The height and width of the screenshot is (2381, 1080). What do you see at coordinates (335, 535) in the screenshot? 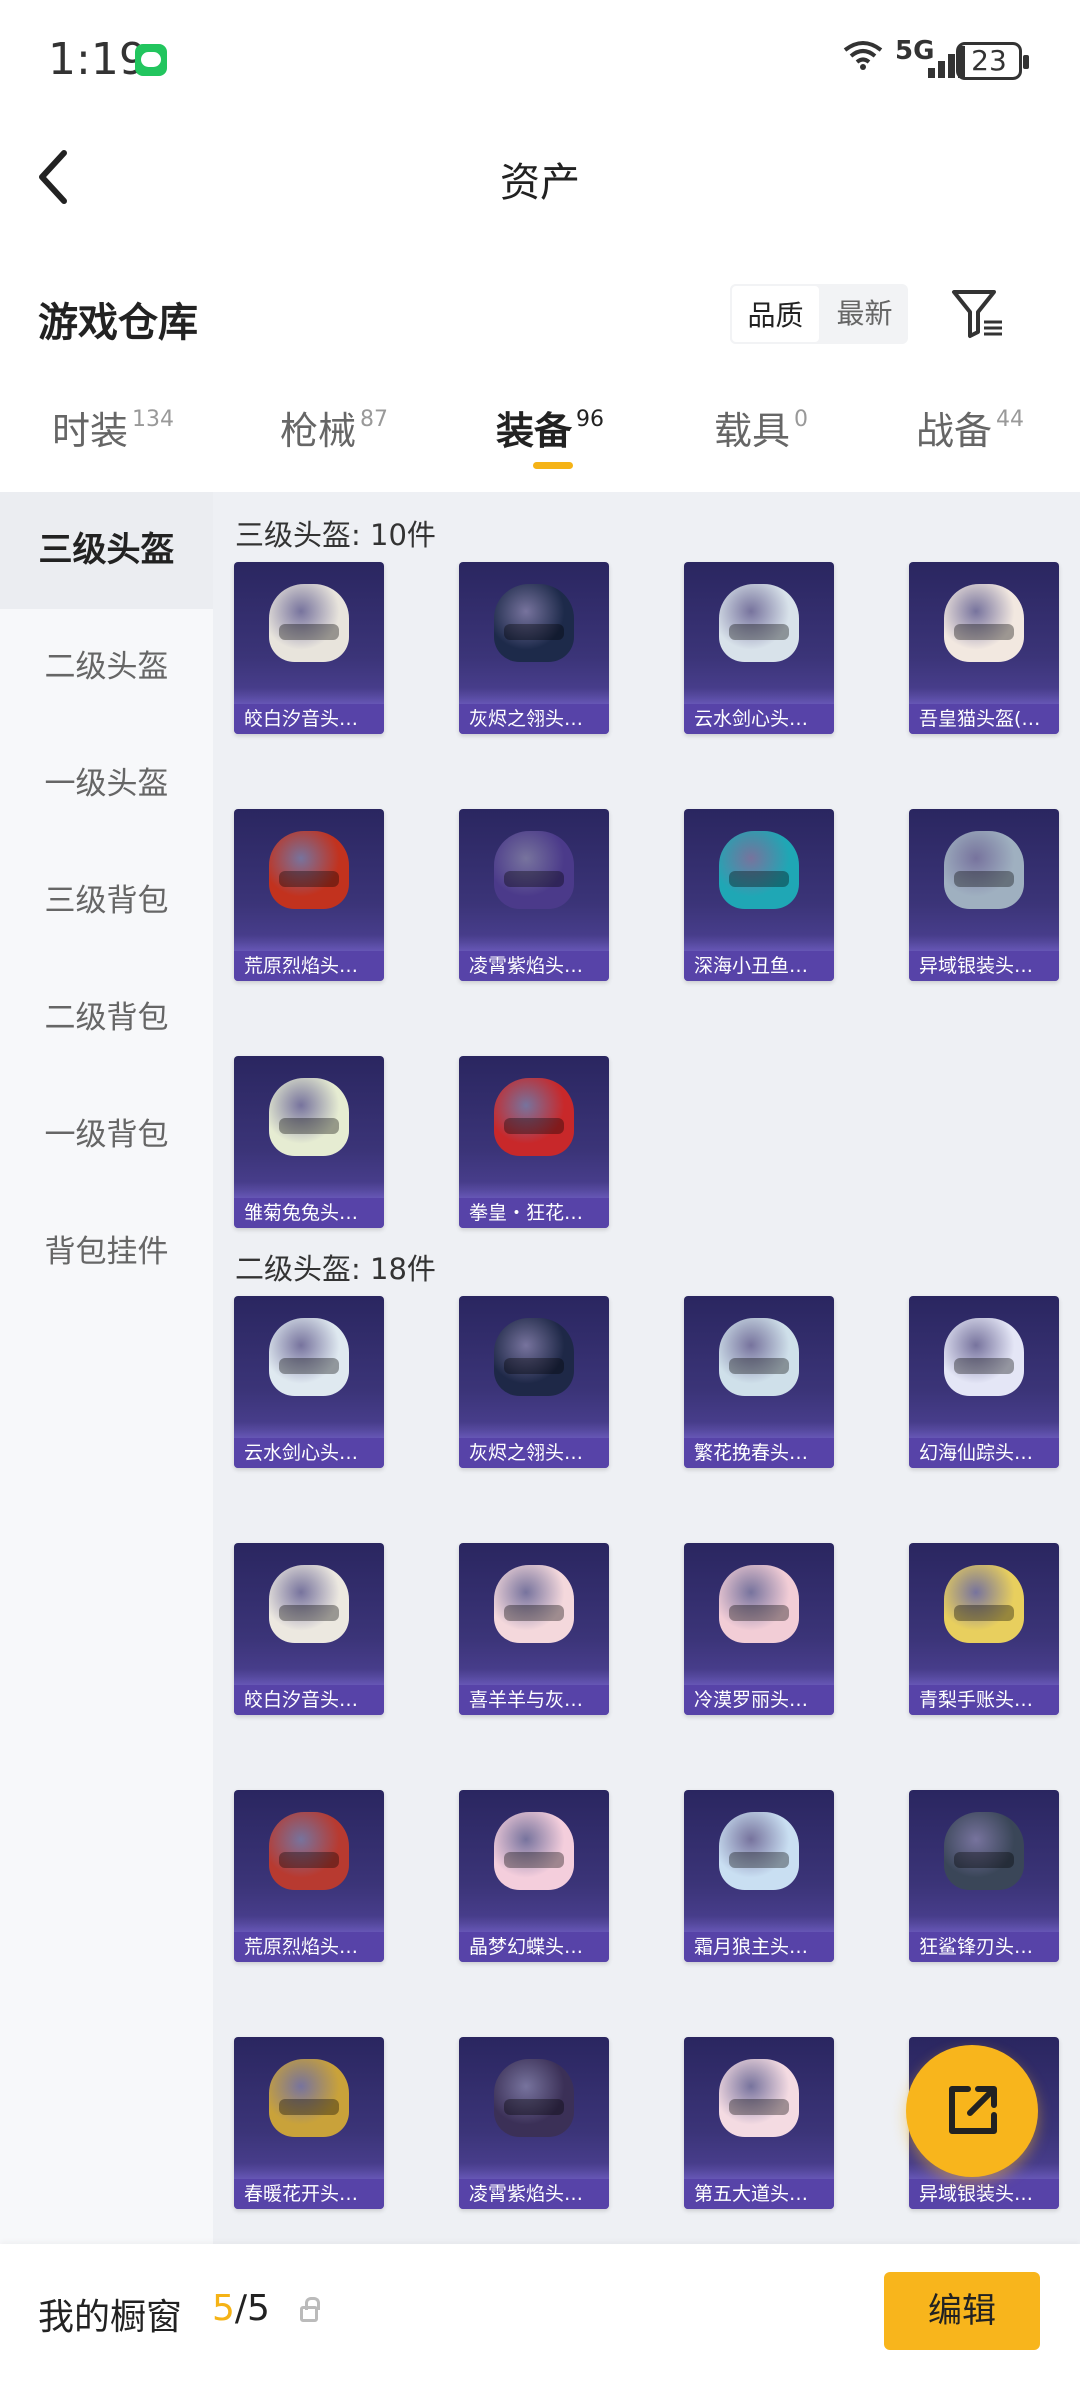
I see `group-title: 三级头盔: 10件` at bounding box center [335, 535].